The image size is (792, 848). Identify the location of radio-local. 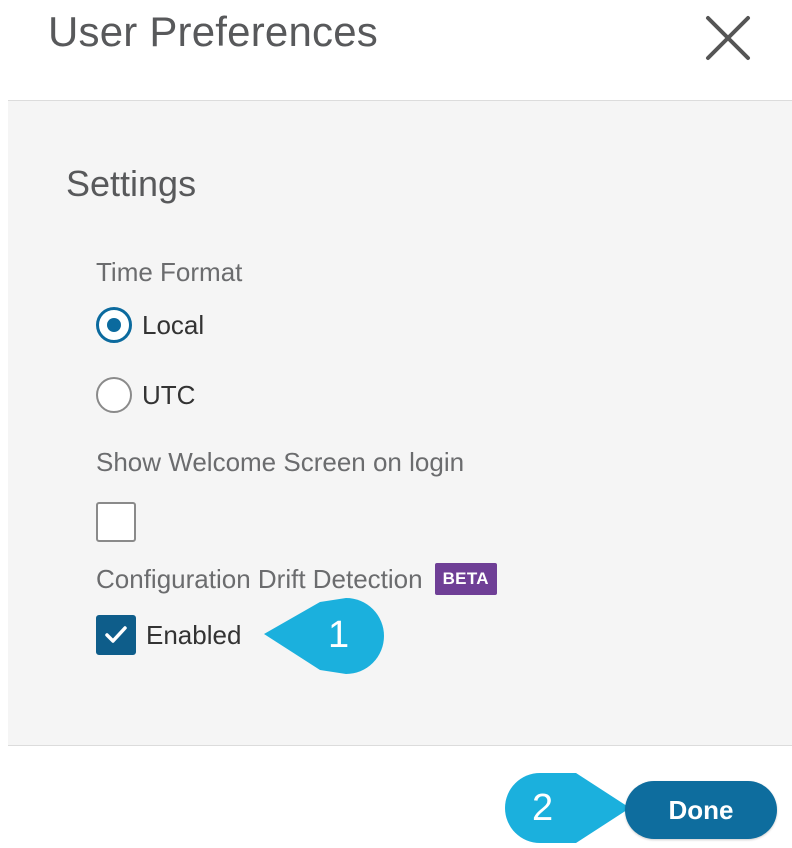
(114, 325).